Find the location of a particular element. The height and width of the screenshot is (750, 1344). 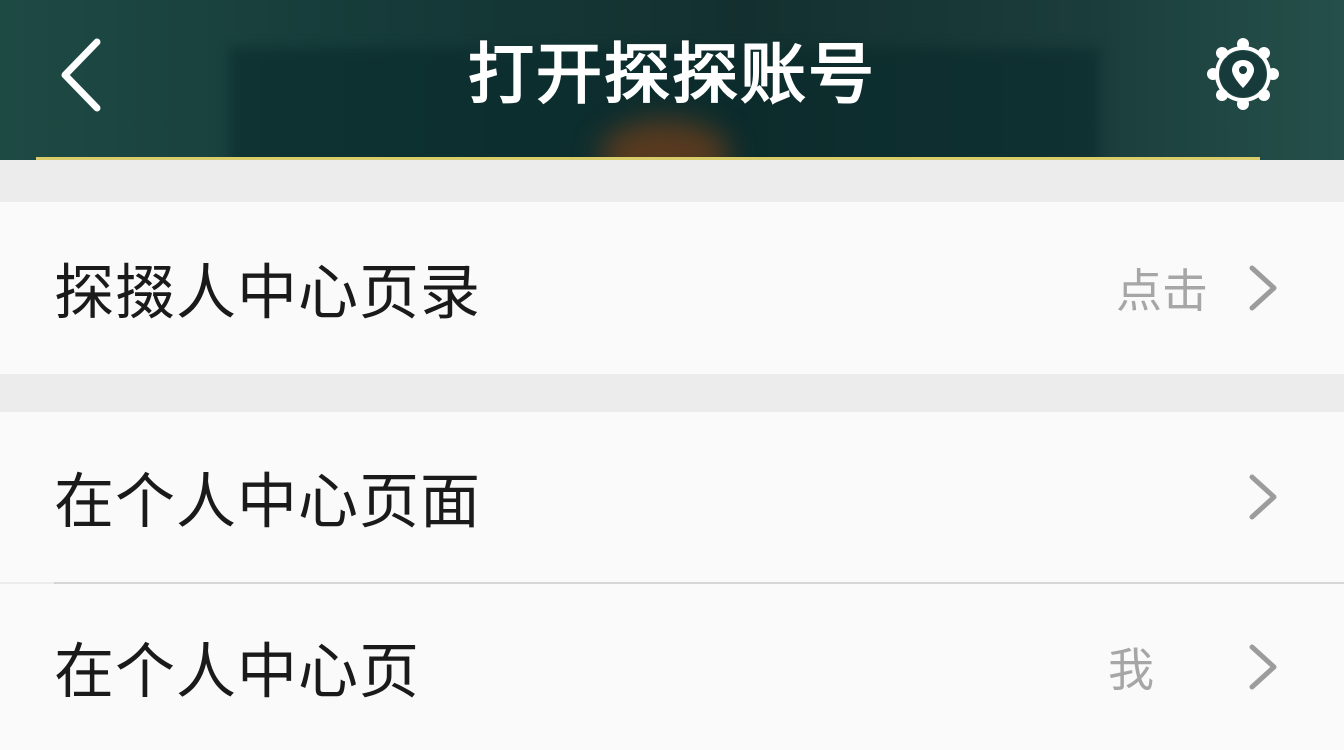

list-item-label: 在个人中心页面 is located at coordinates (267, 502).